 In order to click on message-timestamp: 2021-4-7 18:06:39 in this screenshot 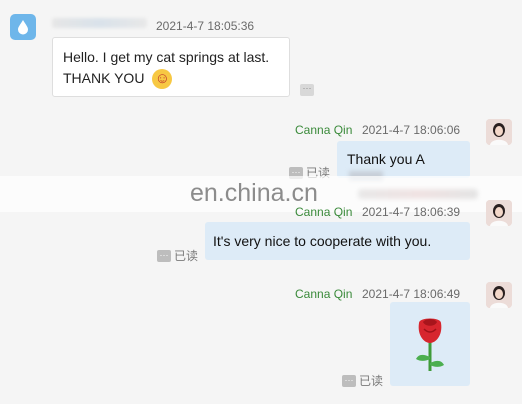, I will do `click(411, 212)`.